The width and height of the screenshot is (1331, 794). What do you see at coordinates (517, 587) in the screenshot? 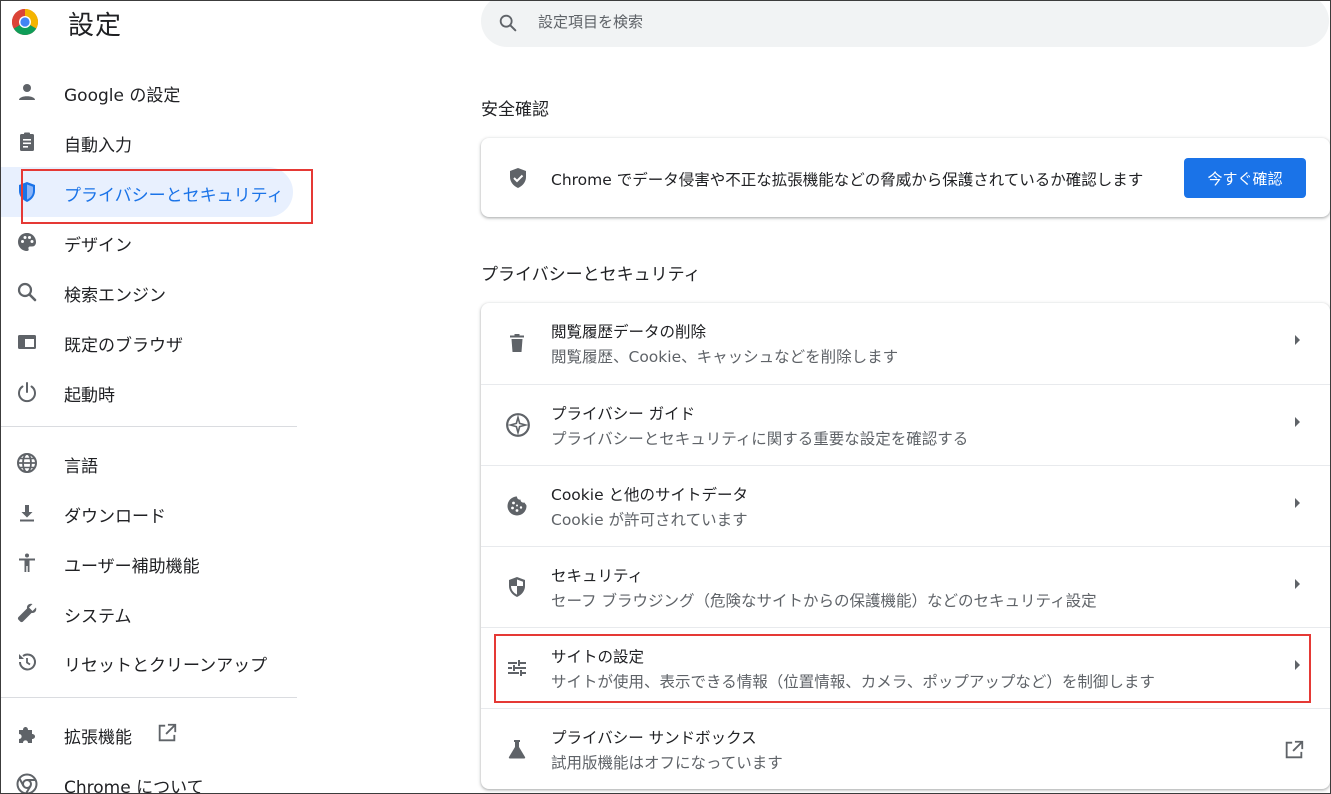
I see `shield-icon` at bounding box center [517, 587].